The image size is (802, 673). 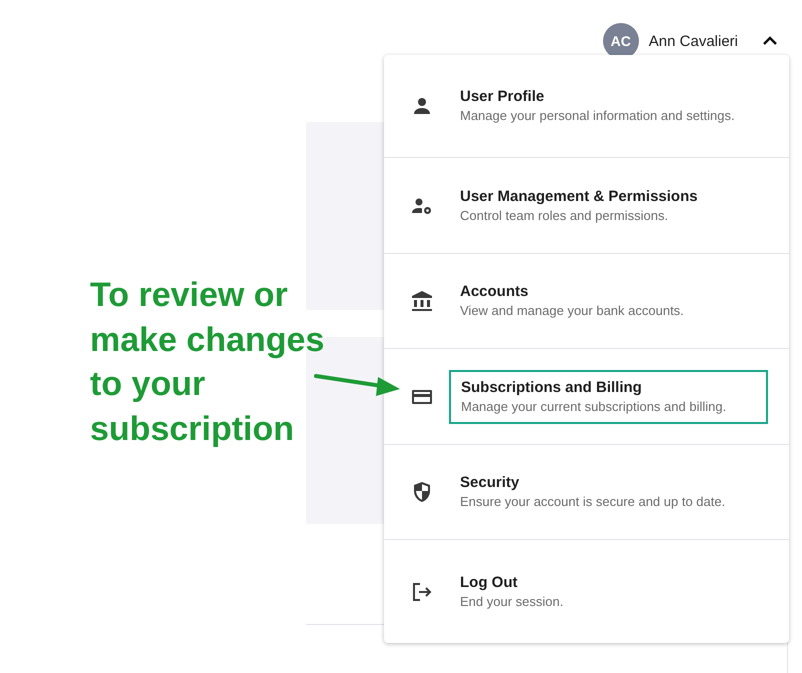 I want to click on user-name: Ann Cavalieri, so click(x=693, y=41).